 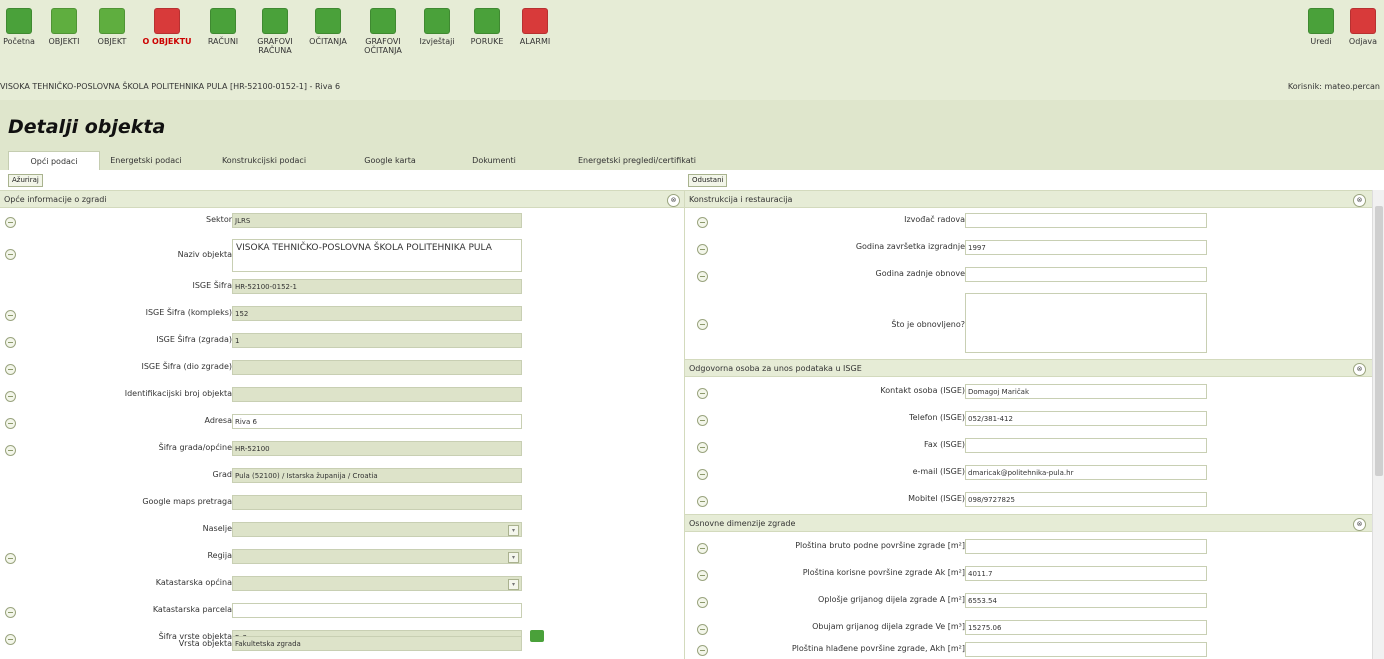 I want to click on row-isge-kompleks: ISGE Šifra (kompleks) 152, so click(x=342, y=315).